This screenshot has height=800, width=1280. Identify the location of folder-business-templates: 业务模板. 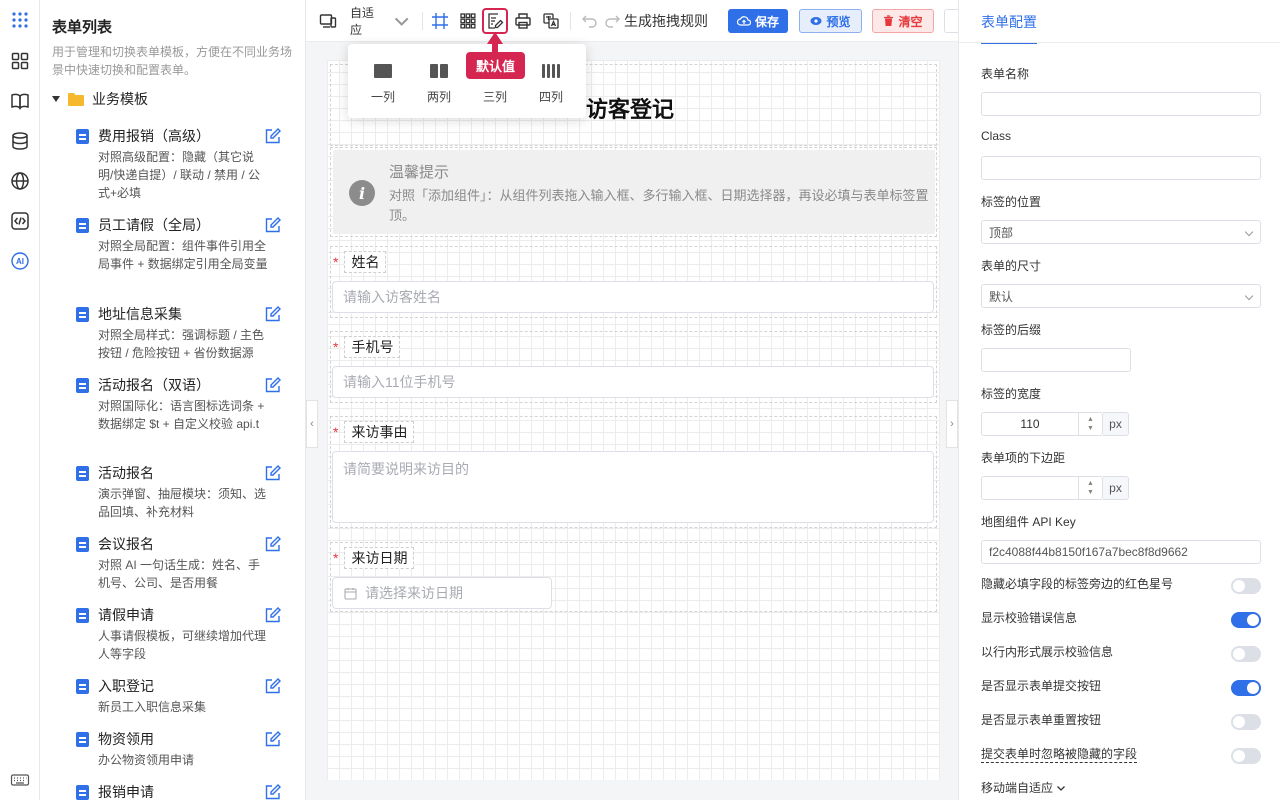
(100, 99).